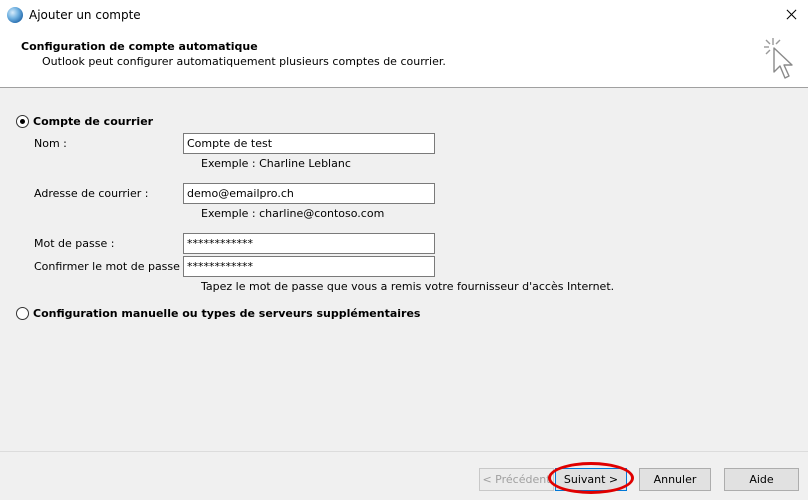 This screenshot has height=500, width=808. What do you see at coordinates (85, 15) in the screenshot?
I see `window-title: Ajouter un compte` at bounding box center [85, 15].